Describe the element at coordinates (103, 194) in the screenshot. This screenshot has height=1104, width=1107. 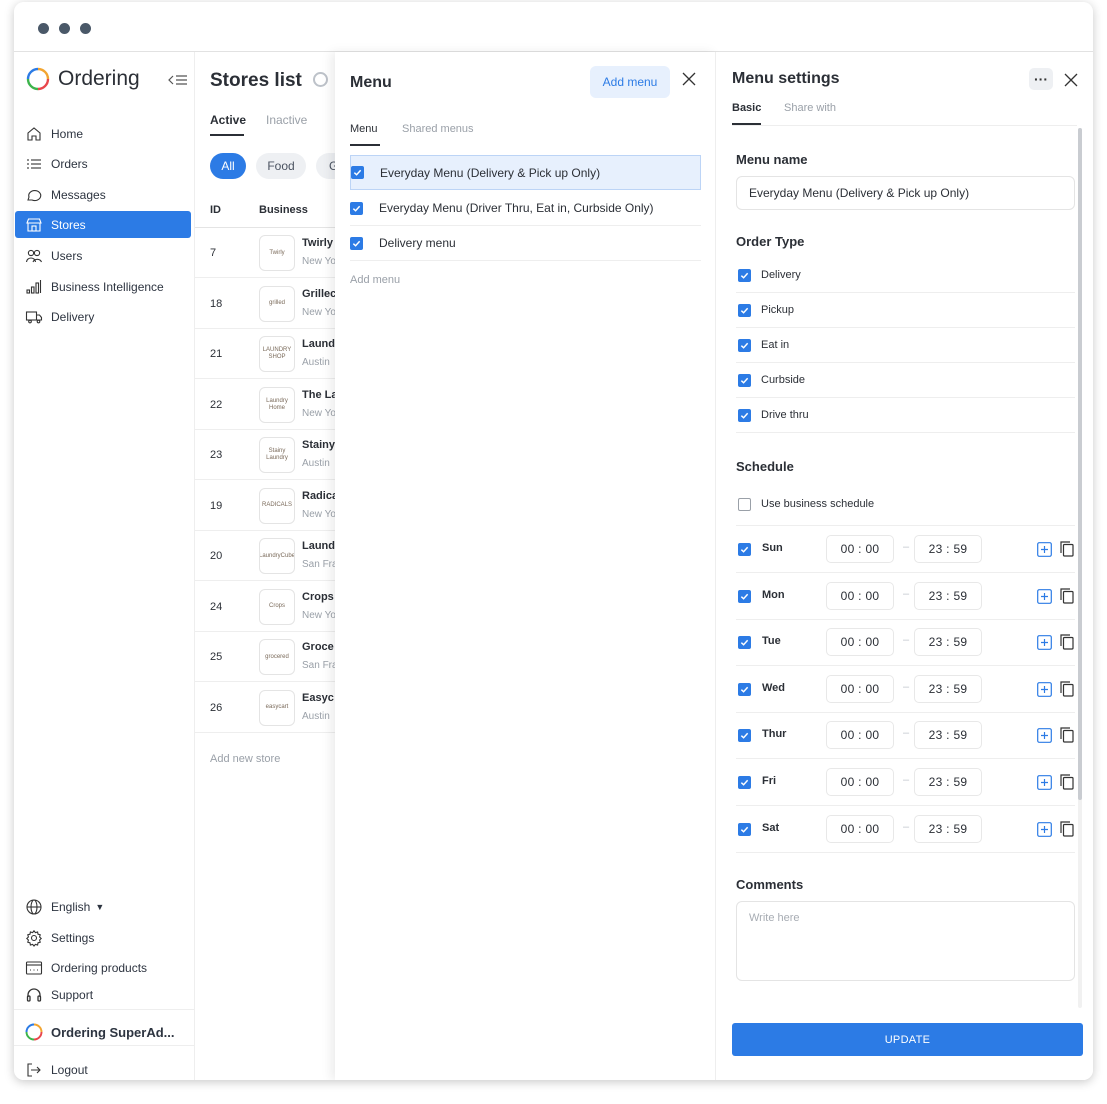
I see `nav-messages: Messages` at that location.